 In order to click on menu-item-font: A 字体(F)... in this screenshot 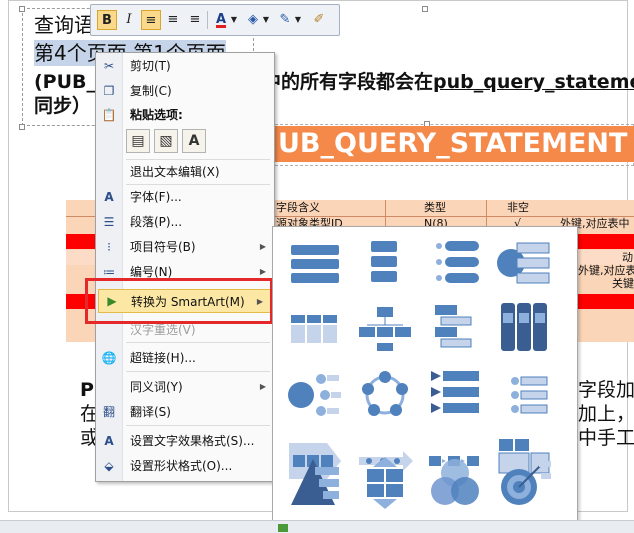, I will do `click(185, 197)`.